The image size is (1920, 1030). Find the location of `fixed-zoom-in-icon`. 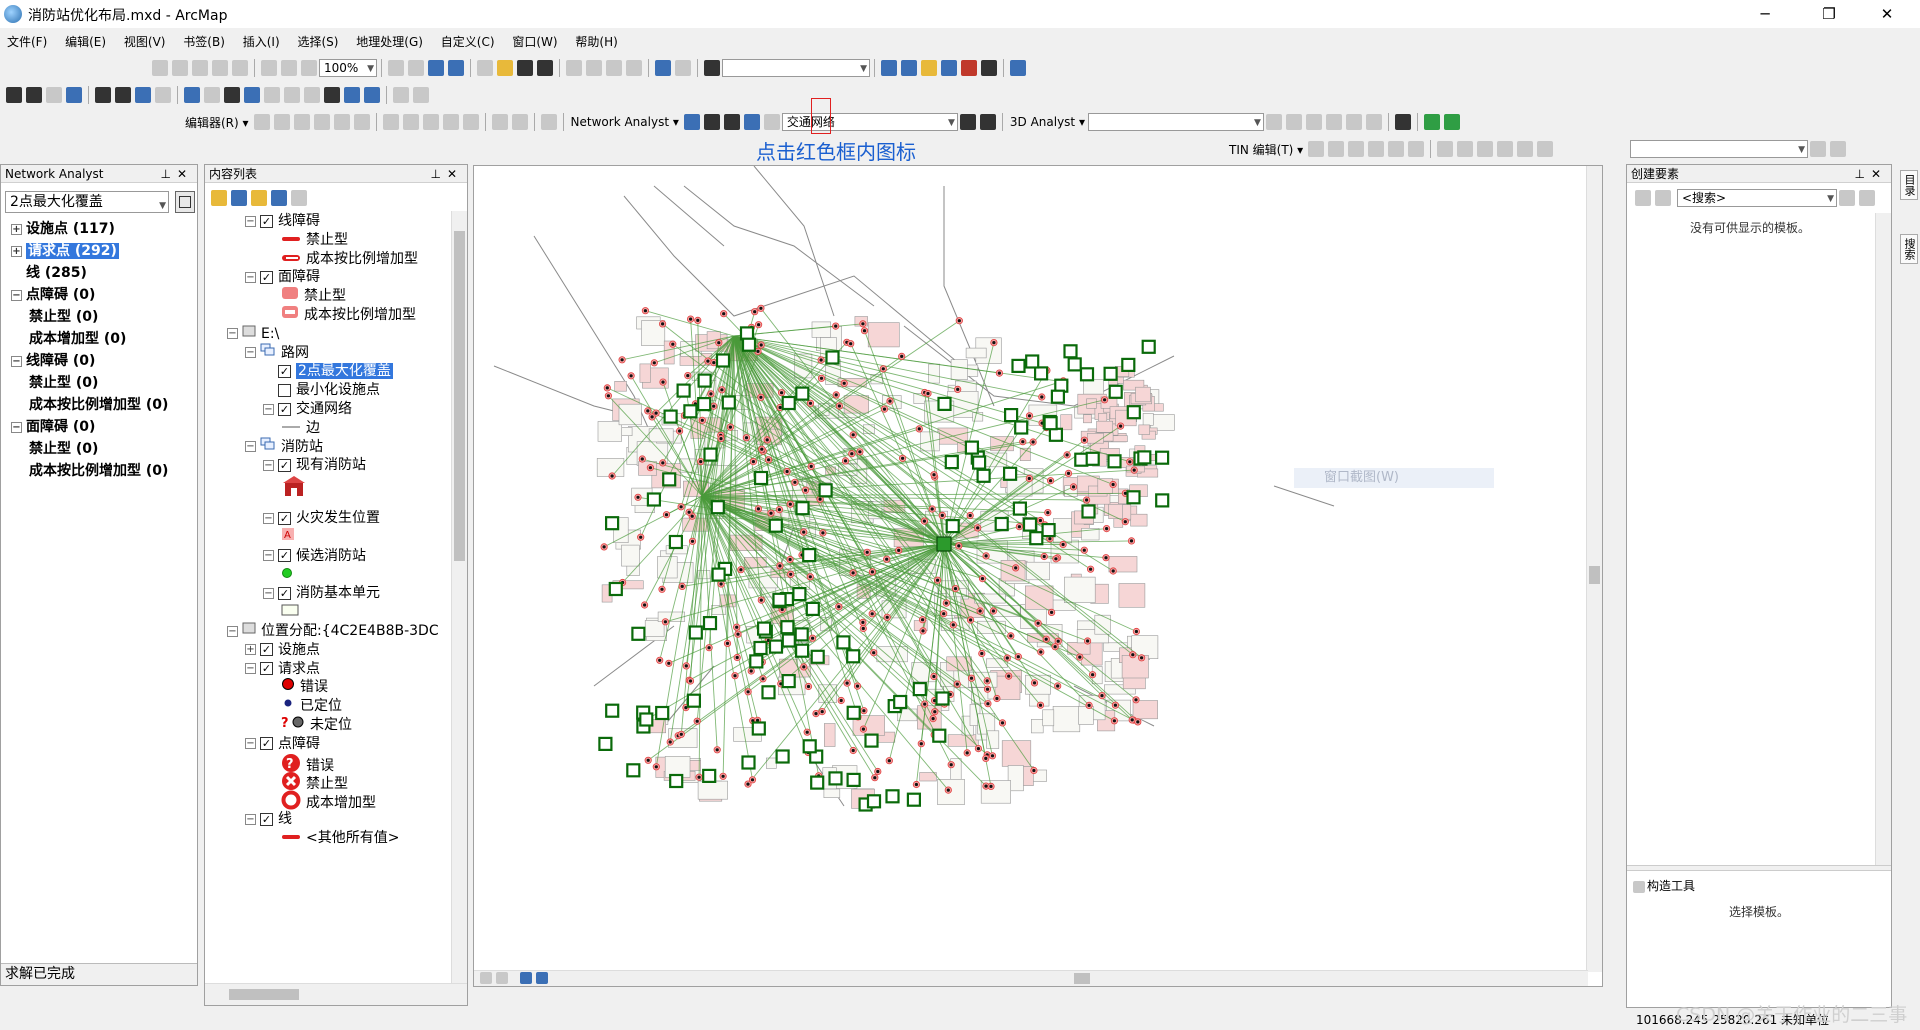

fixed-zoom-in-icon is located at coordinates (103, 95).